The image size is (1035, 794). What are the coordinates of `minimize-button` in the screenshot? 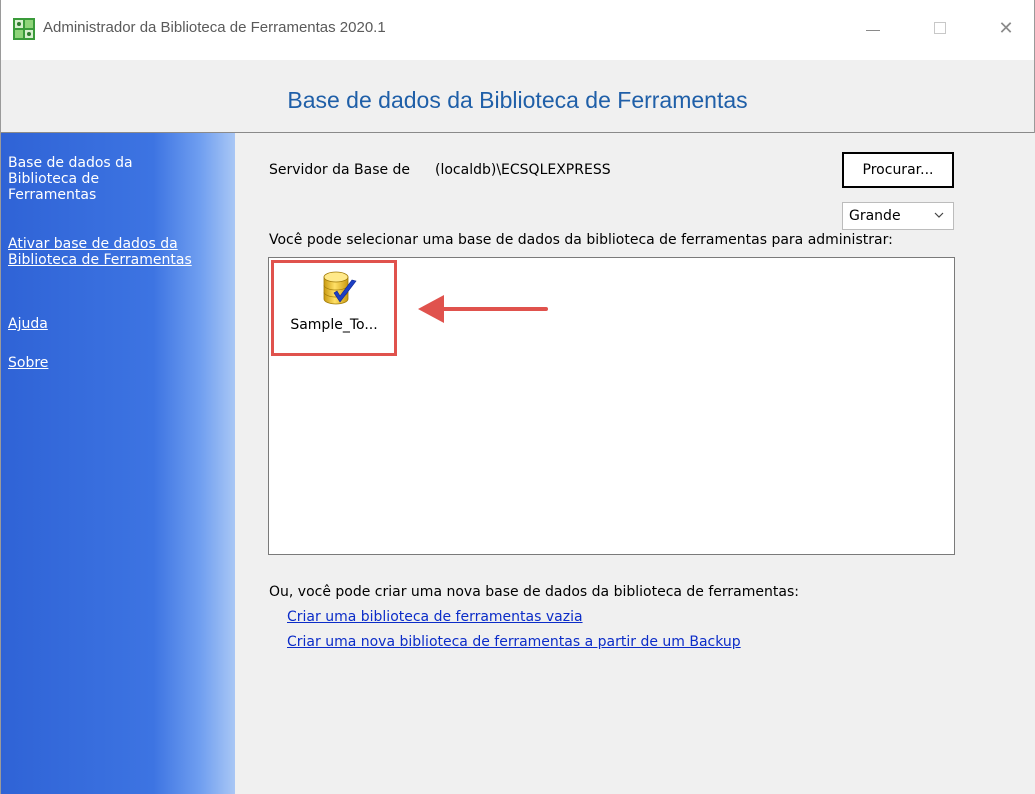 It's located at (873, 28).